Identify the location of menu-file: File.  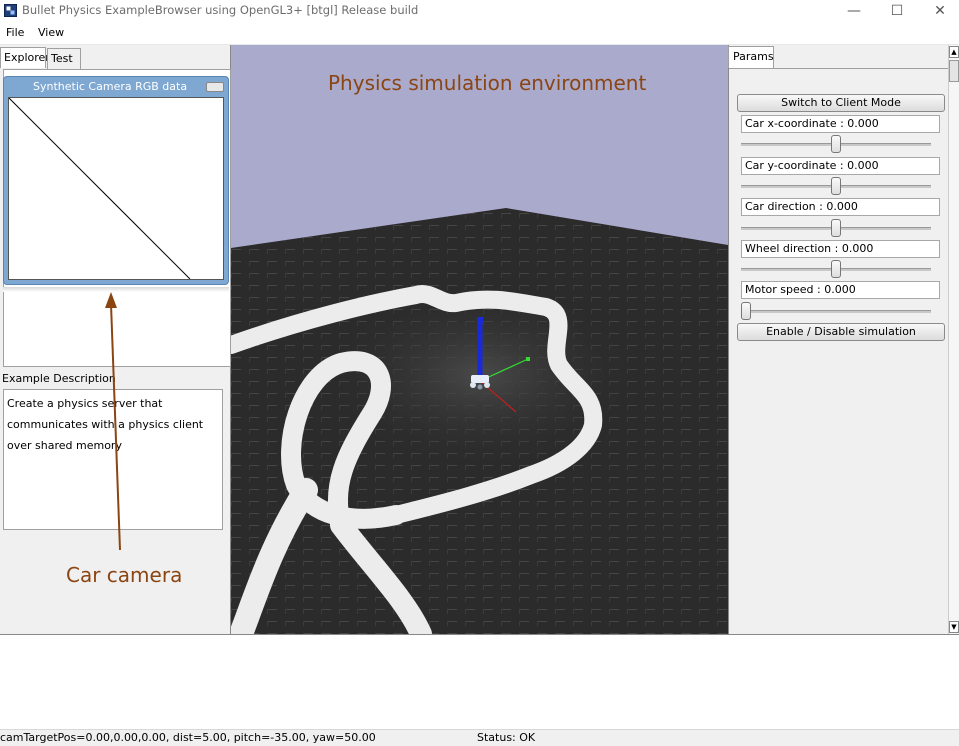
(15, 32).